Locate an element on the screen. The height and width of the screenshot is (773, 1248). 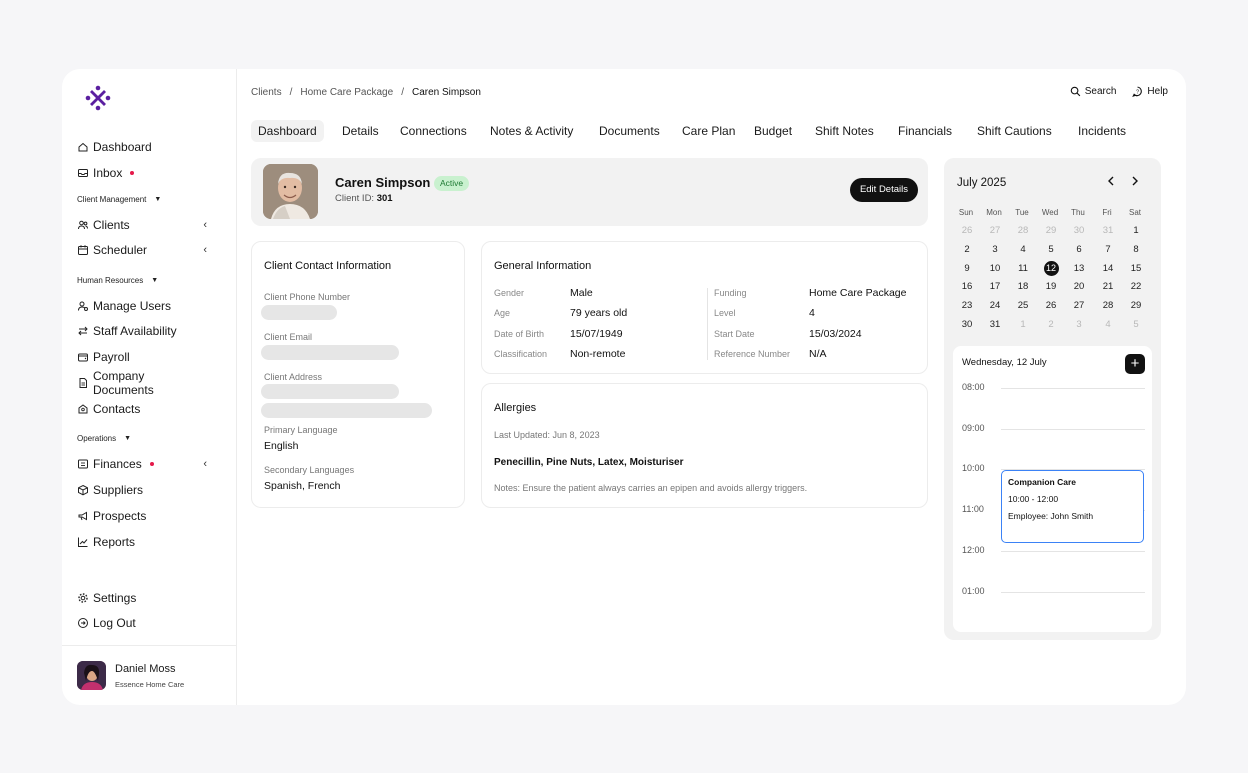
level-label: Level is located at coordinates (725, 313).